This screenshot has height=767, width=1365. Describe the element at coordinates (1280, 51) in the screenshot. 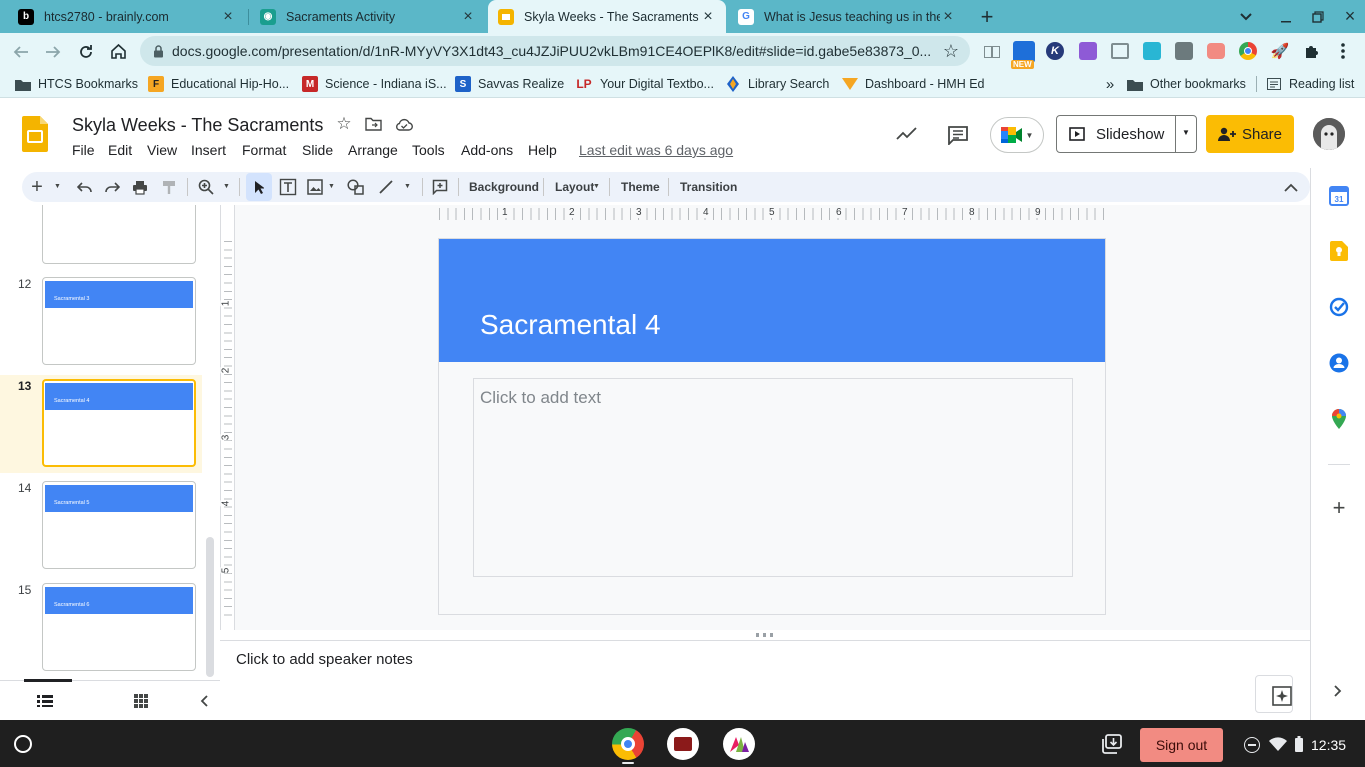

I see `rocket-extension-icon: 🚀` at that location.